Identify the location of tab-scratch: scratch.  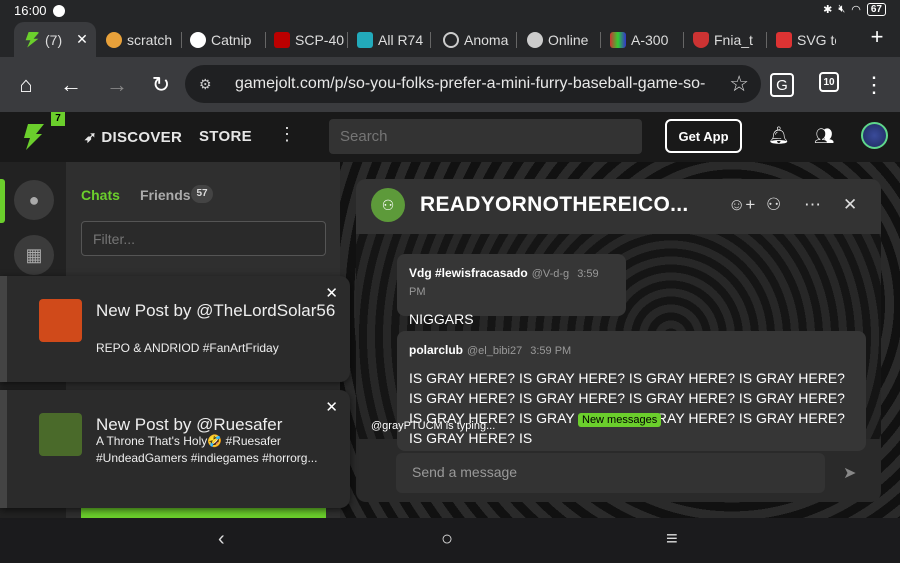
(144, 39).